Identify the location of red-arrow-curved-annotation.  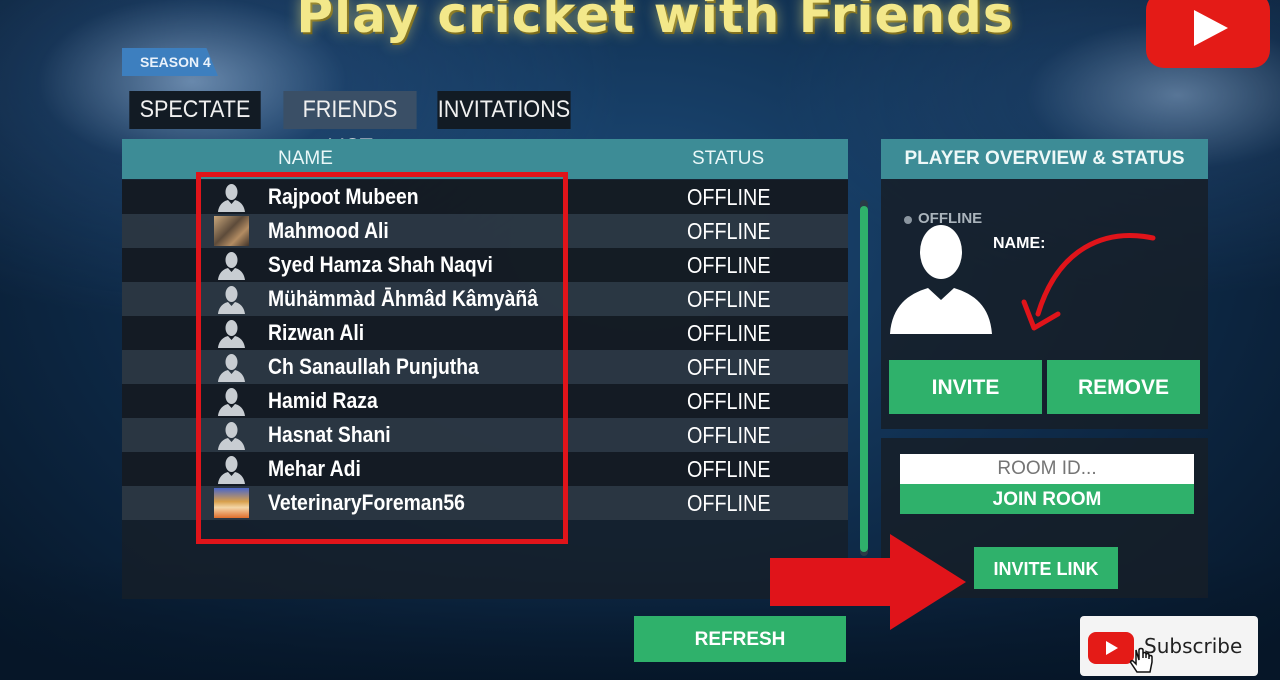
(1088, 282).